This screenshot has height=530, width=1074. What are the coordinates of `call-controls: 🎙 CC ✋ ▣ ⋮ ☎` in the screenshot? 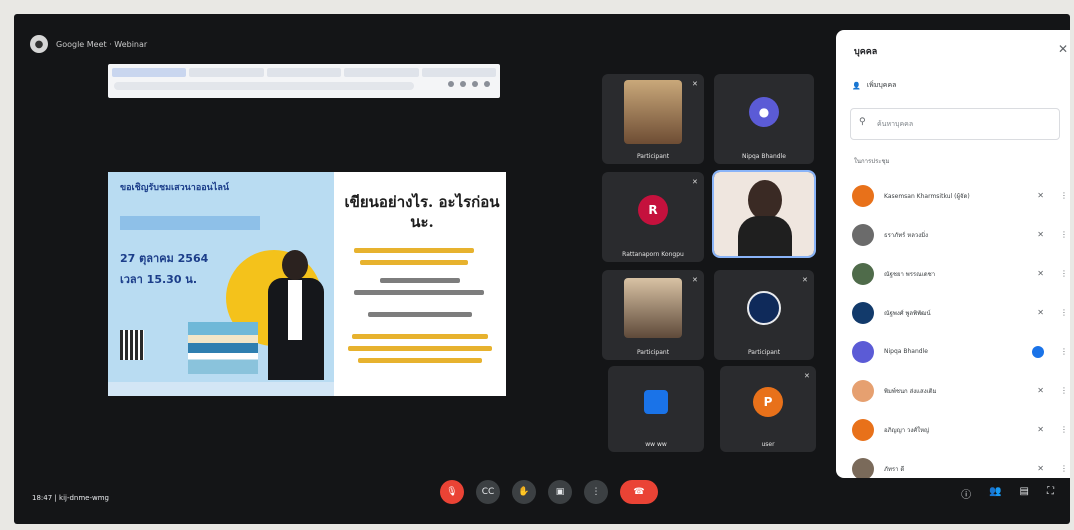 It's located at (549, 492).